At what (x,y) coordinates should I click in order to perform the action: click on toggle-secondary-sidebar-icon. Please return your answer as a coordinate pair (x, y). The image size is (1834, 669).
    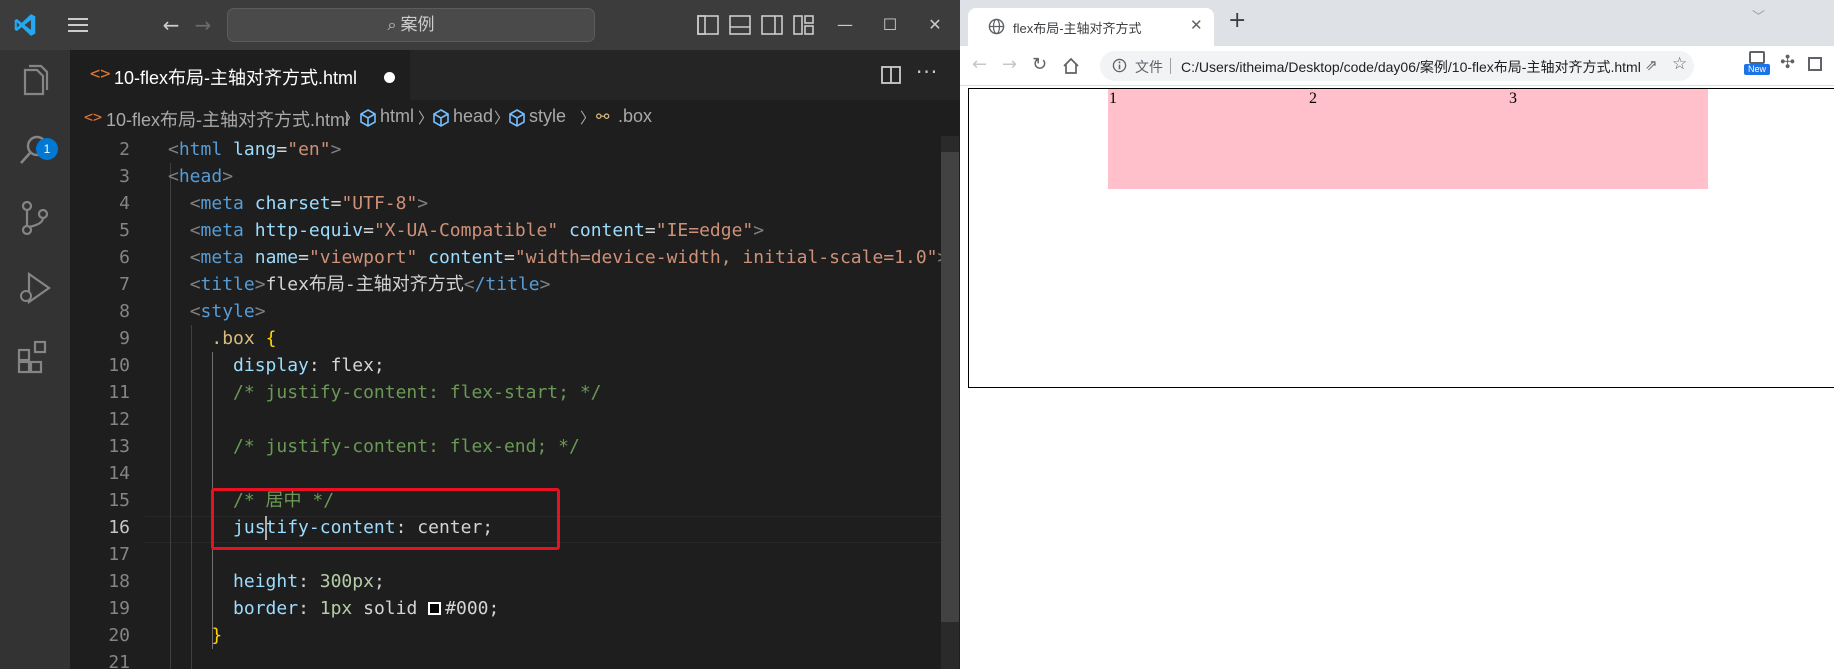
    Looking at the image, I should click on (772, 25).